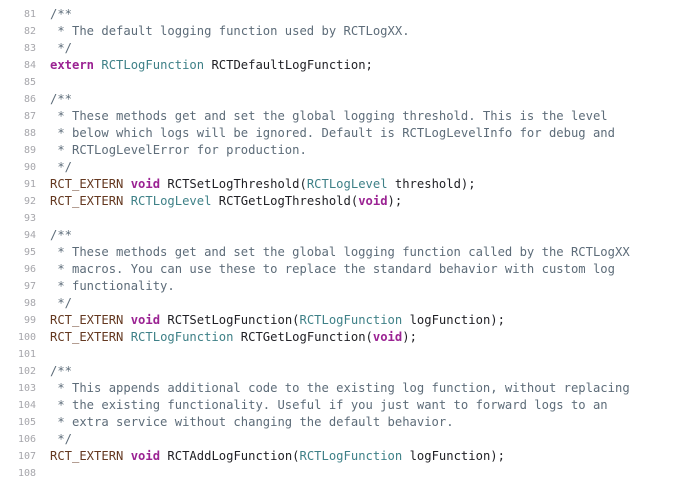  Describe the element at coordinates (29, 31) in the screenshot. I see `line-number: 82` at that location.